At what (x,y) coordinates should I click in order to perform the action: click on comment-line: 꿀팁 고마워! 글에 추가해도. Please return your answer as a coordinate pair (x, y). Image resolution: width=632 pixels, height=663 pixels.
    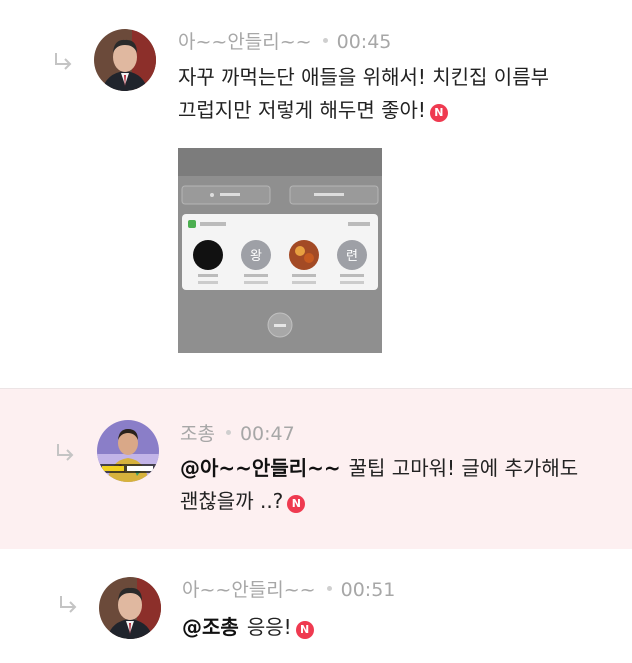
    Looking at the image, I should click on (463, 468).